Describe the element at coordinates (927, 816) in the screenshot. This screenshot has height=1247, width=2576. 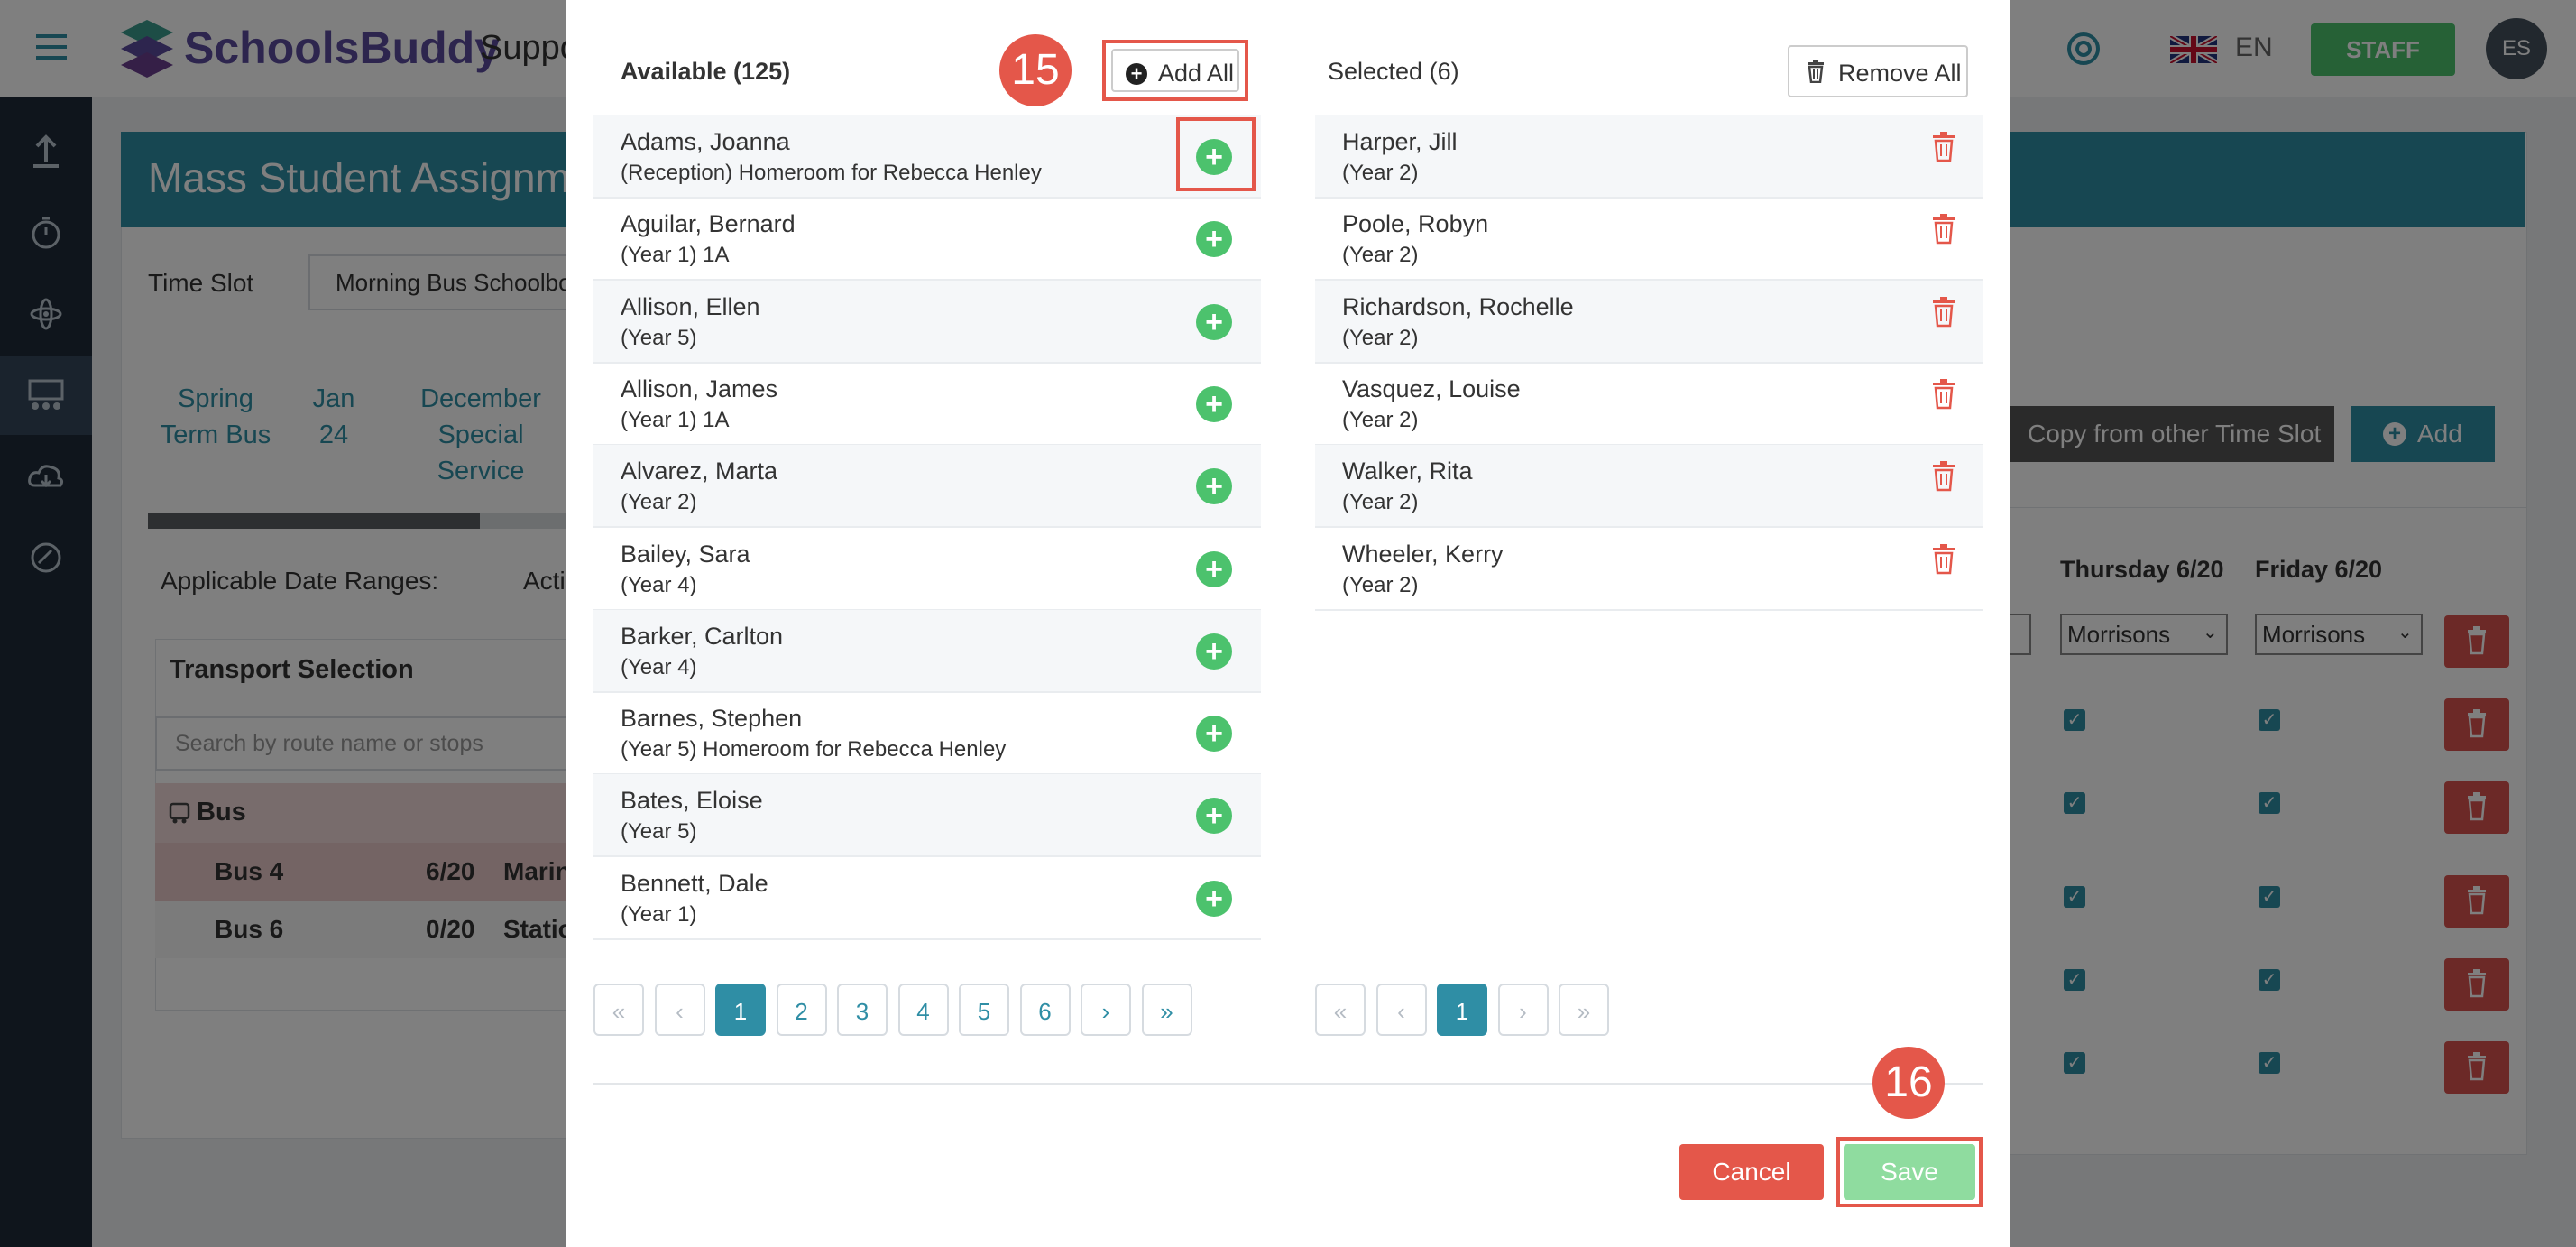
I see `available-student-row: Bates, Eloise (Year 5) +` at that location.